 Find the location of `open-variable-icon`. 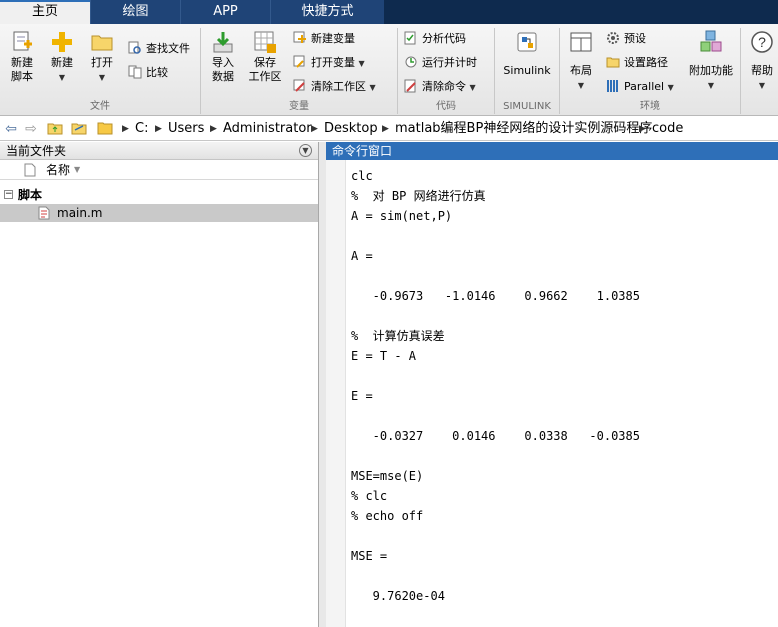

open-variable-icon is located at coordinates (299, 61).